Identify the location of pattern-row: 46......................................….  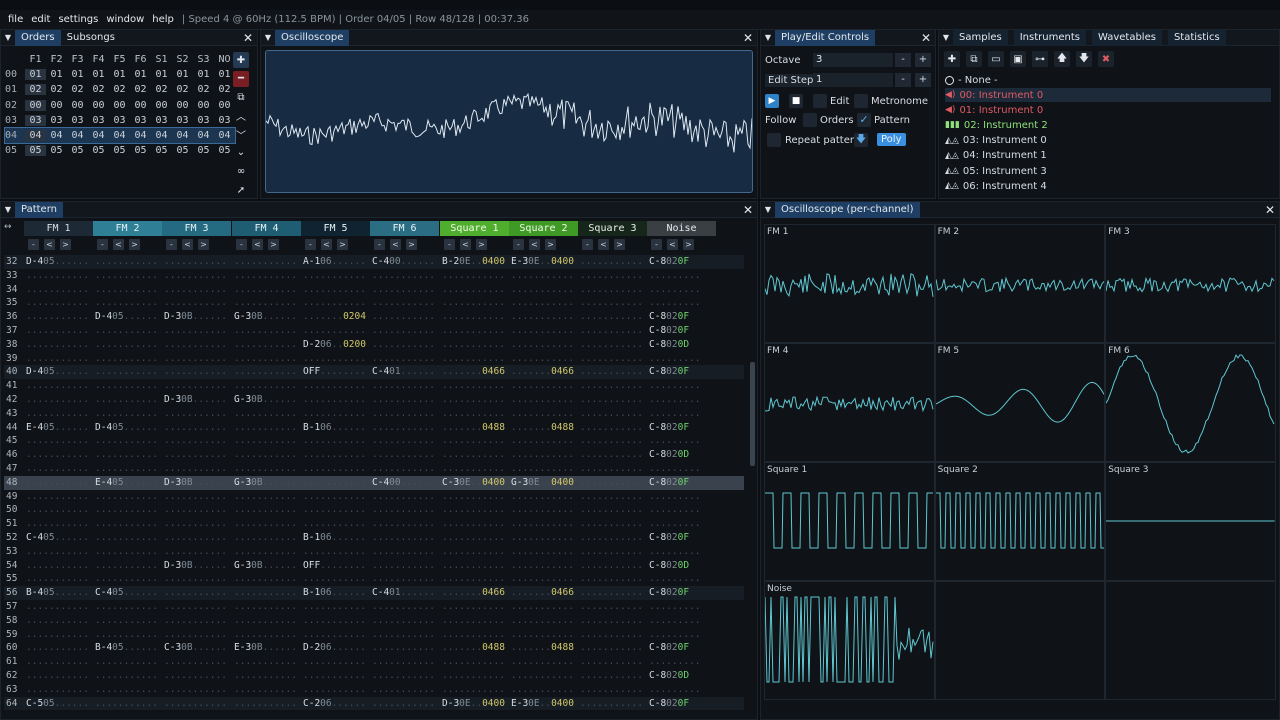
(374, 455).